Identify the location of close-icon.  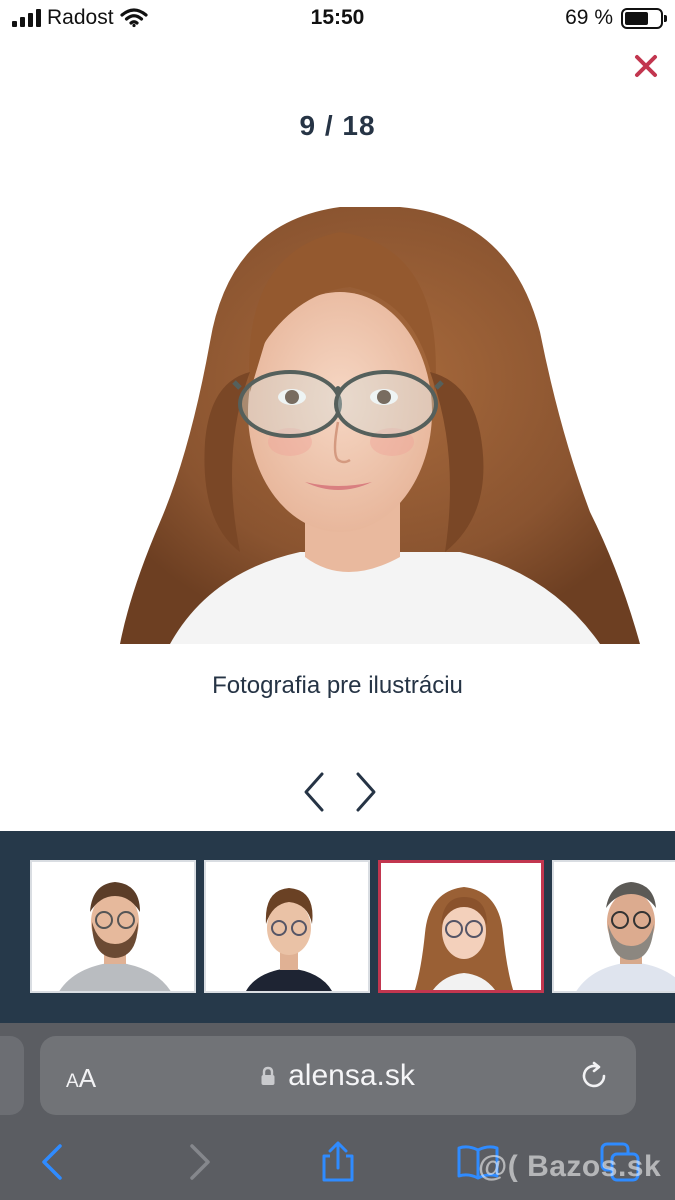
(646, 66).